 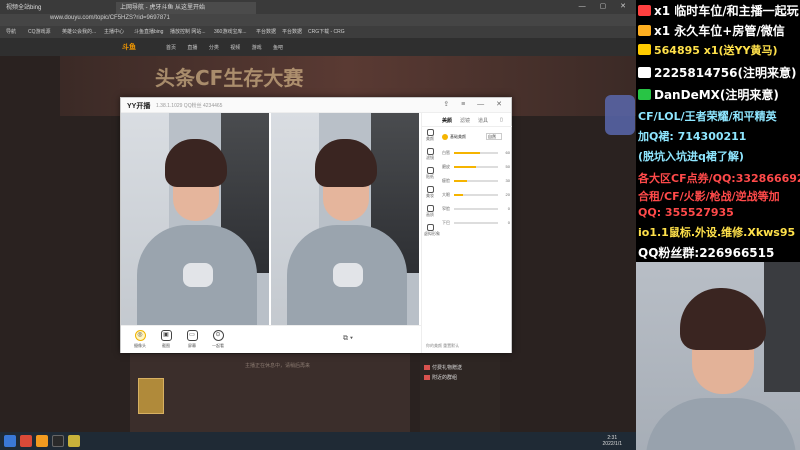 What do you see at coordinates (644, 49) in the screenshot?
I see `yy-icon` at bounding box center [644, 49].